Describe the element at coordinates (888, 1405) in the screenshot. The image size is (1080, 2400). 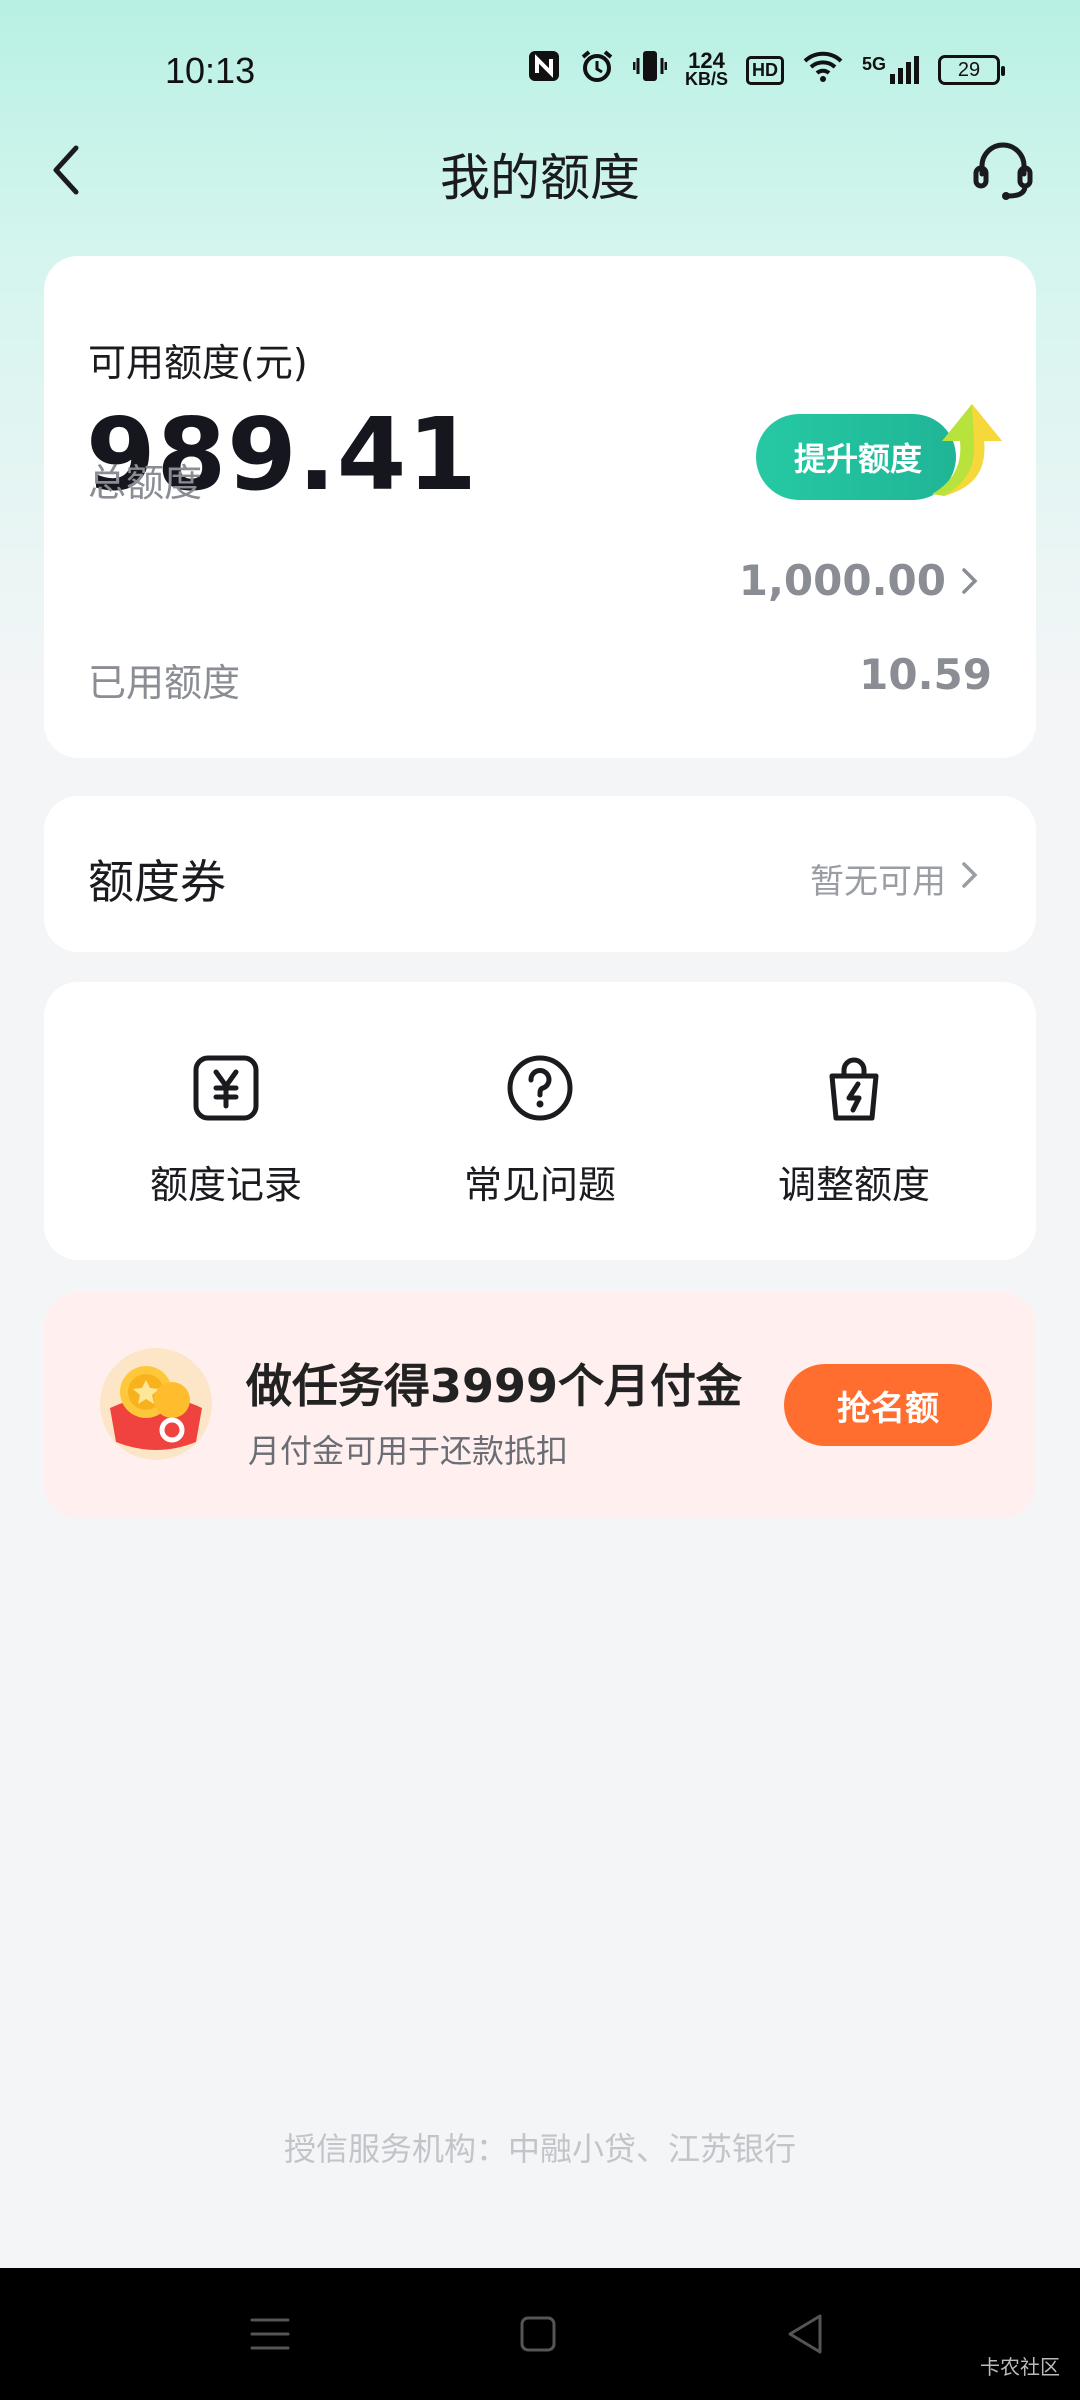
I see `grab-spot-button: 抢名额` at that location.